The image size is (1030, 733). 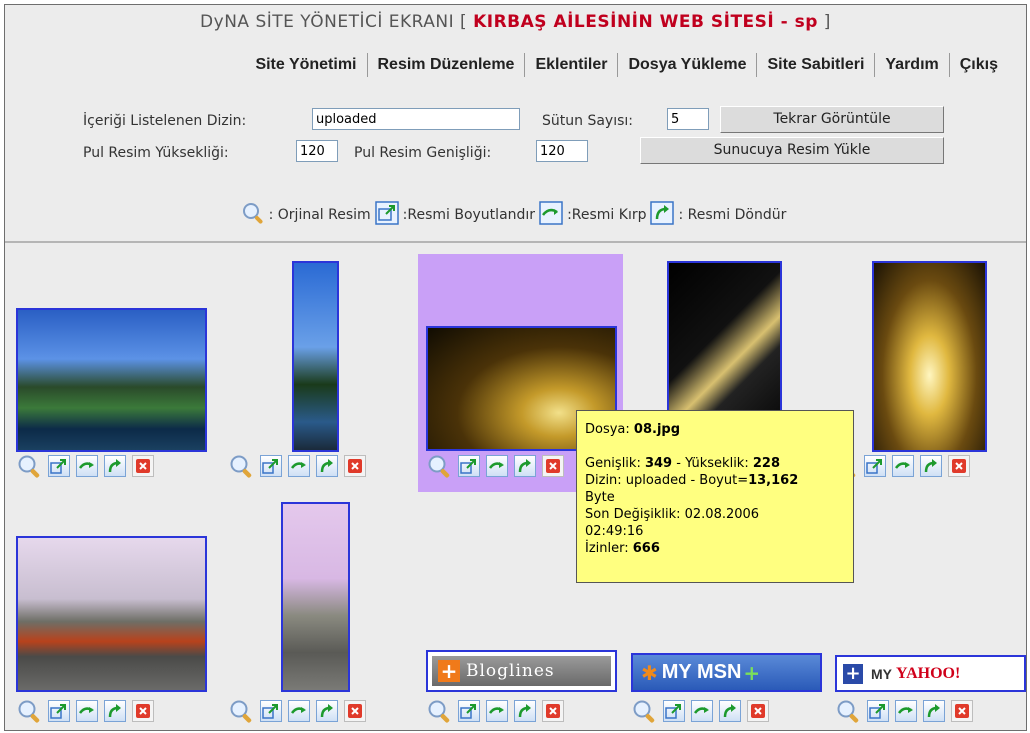 I want to click on directory-label: İçeriği Listelenen Dizin:, so click(x=165, y=121).